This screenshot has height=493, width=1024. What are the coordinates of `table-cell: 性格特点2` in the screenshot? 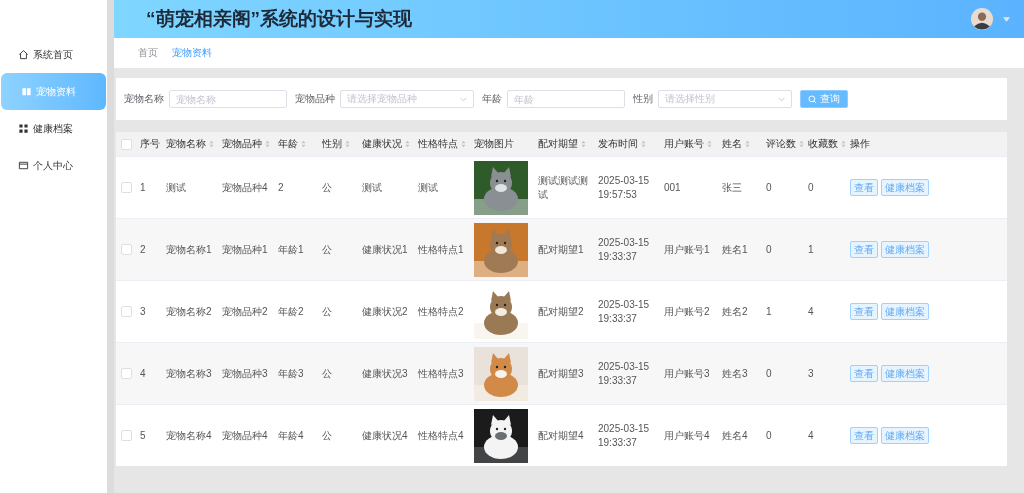 It's located at (441, 311).